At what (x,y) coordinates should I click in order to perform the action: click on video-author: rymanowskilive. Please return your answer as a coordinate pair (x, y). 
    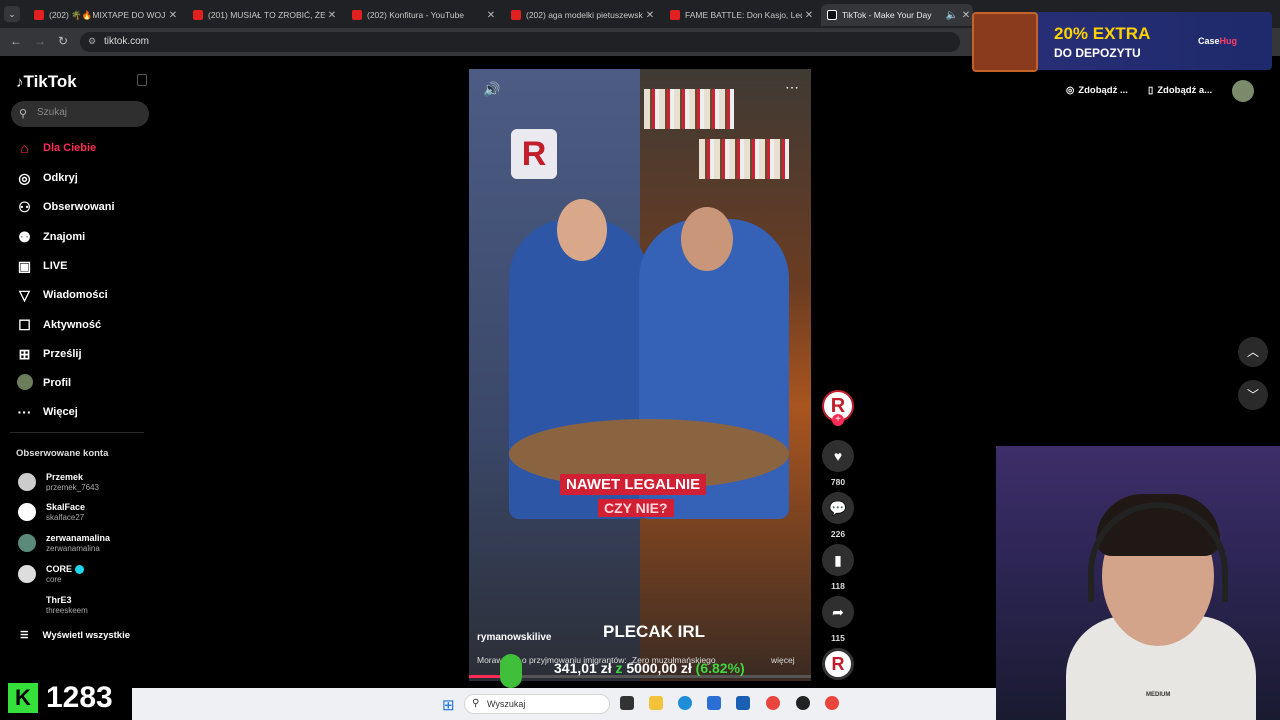
    Looking at the image, I should click on (514, 637).